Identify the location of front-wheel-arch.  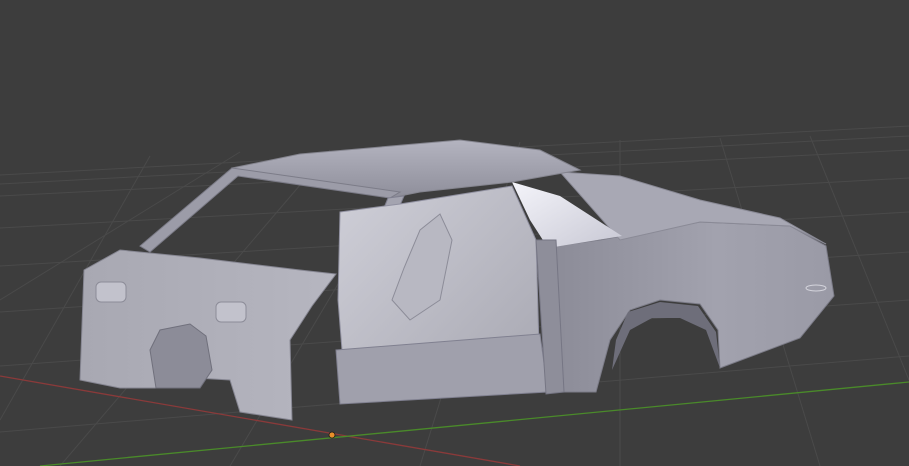
(181, 356).